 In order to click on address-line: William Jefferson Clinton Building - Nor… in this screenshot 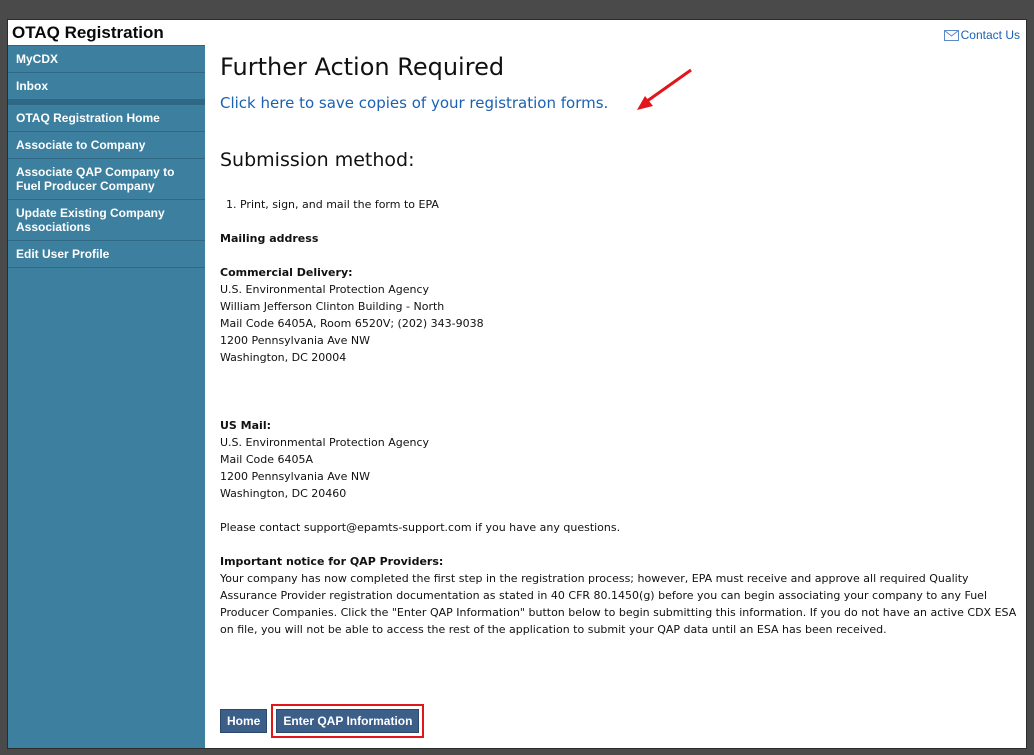, I will do `click(332, 306)`.